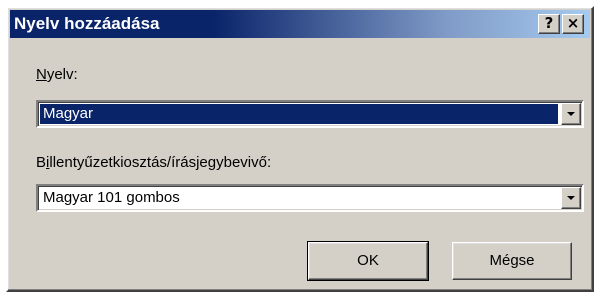 Image resolution: width=600 pixels, height=298 pixels. I want to click on keyboard-layout-label-pre: B, so click(41, 162).